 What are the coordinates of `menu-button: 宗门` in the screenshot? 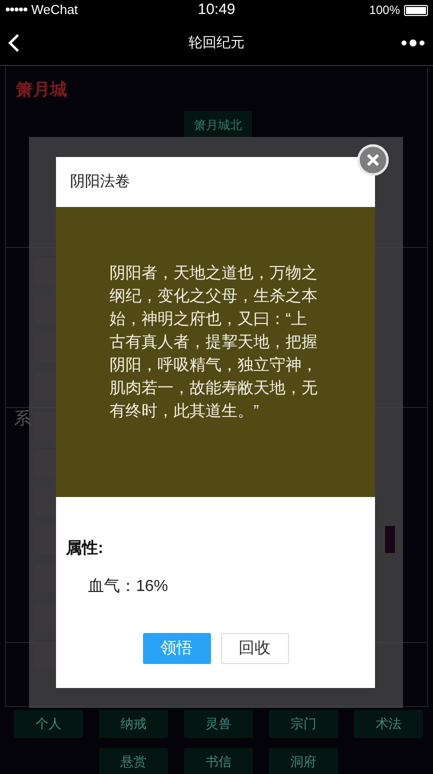 It's located at (303, 724).